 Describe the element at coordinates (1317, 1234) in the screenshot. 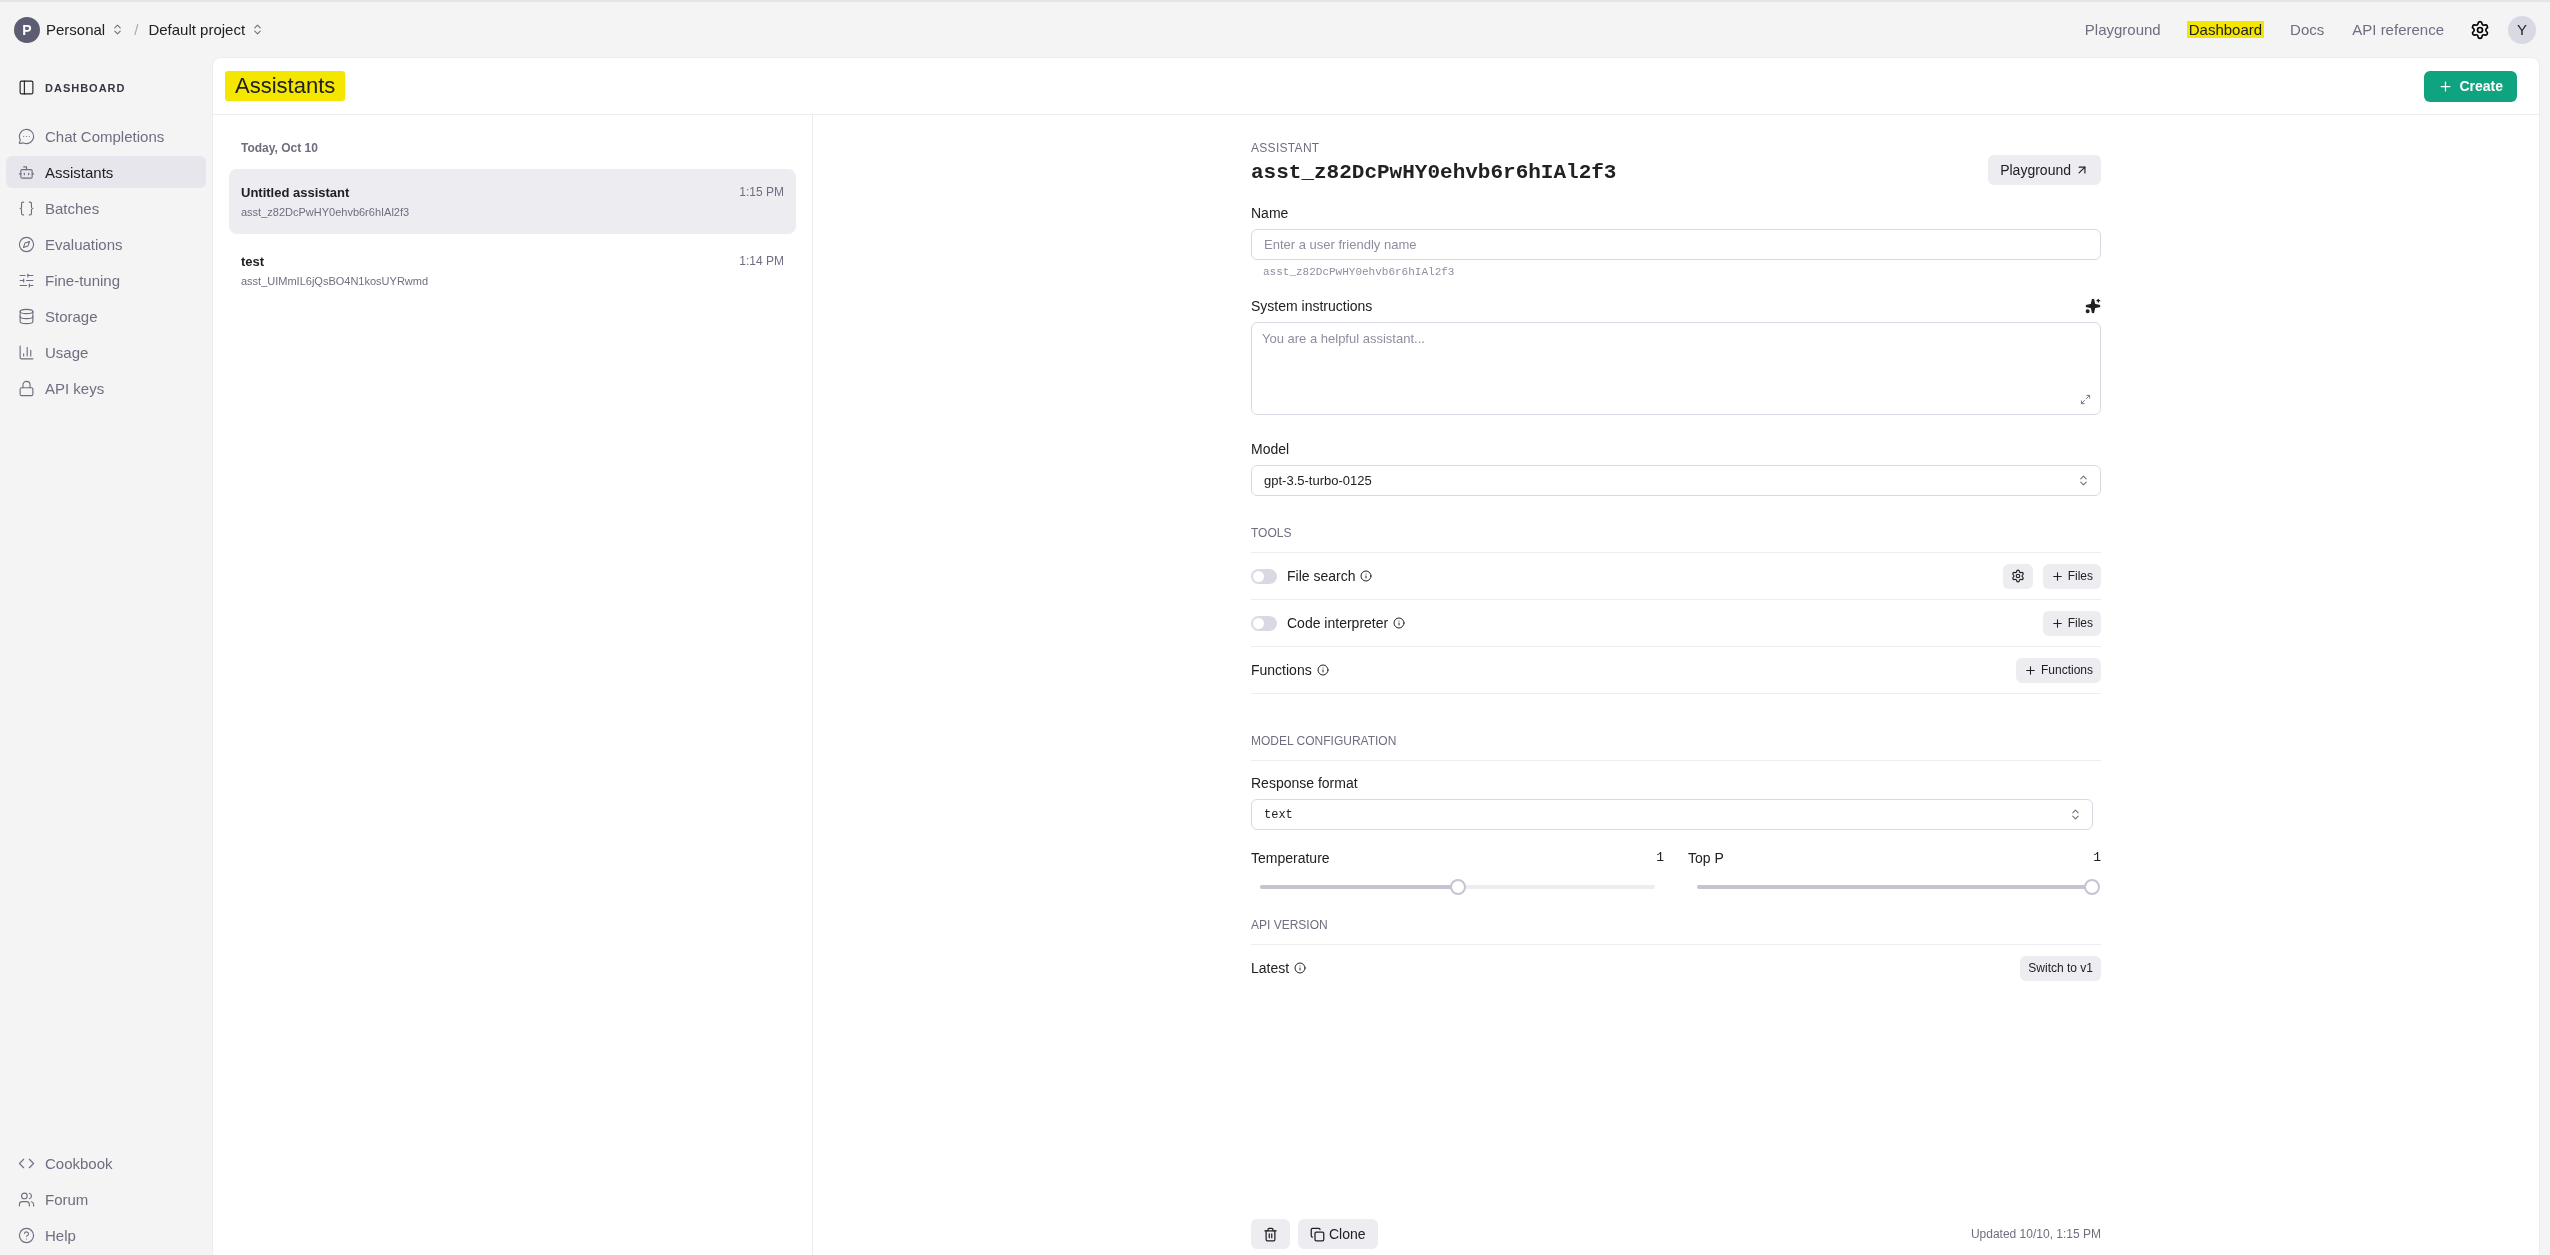

I see `copy-icon` at that location.